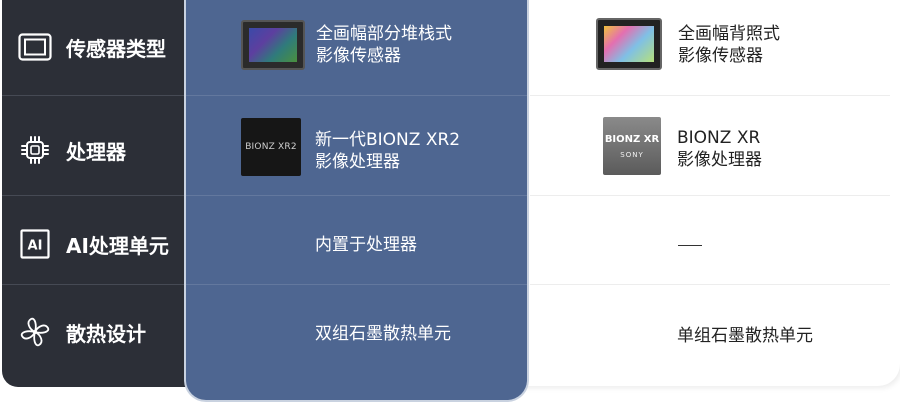 This screenshot has width=900, height=407. Describe the element at coordinates (690, 245) in the screenshot. I see `empty-value-dash` at that location.